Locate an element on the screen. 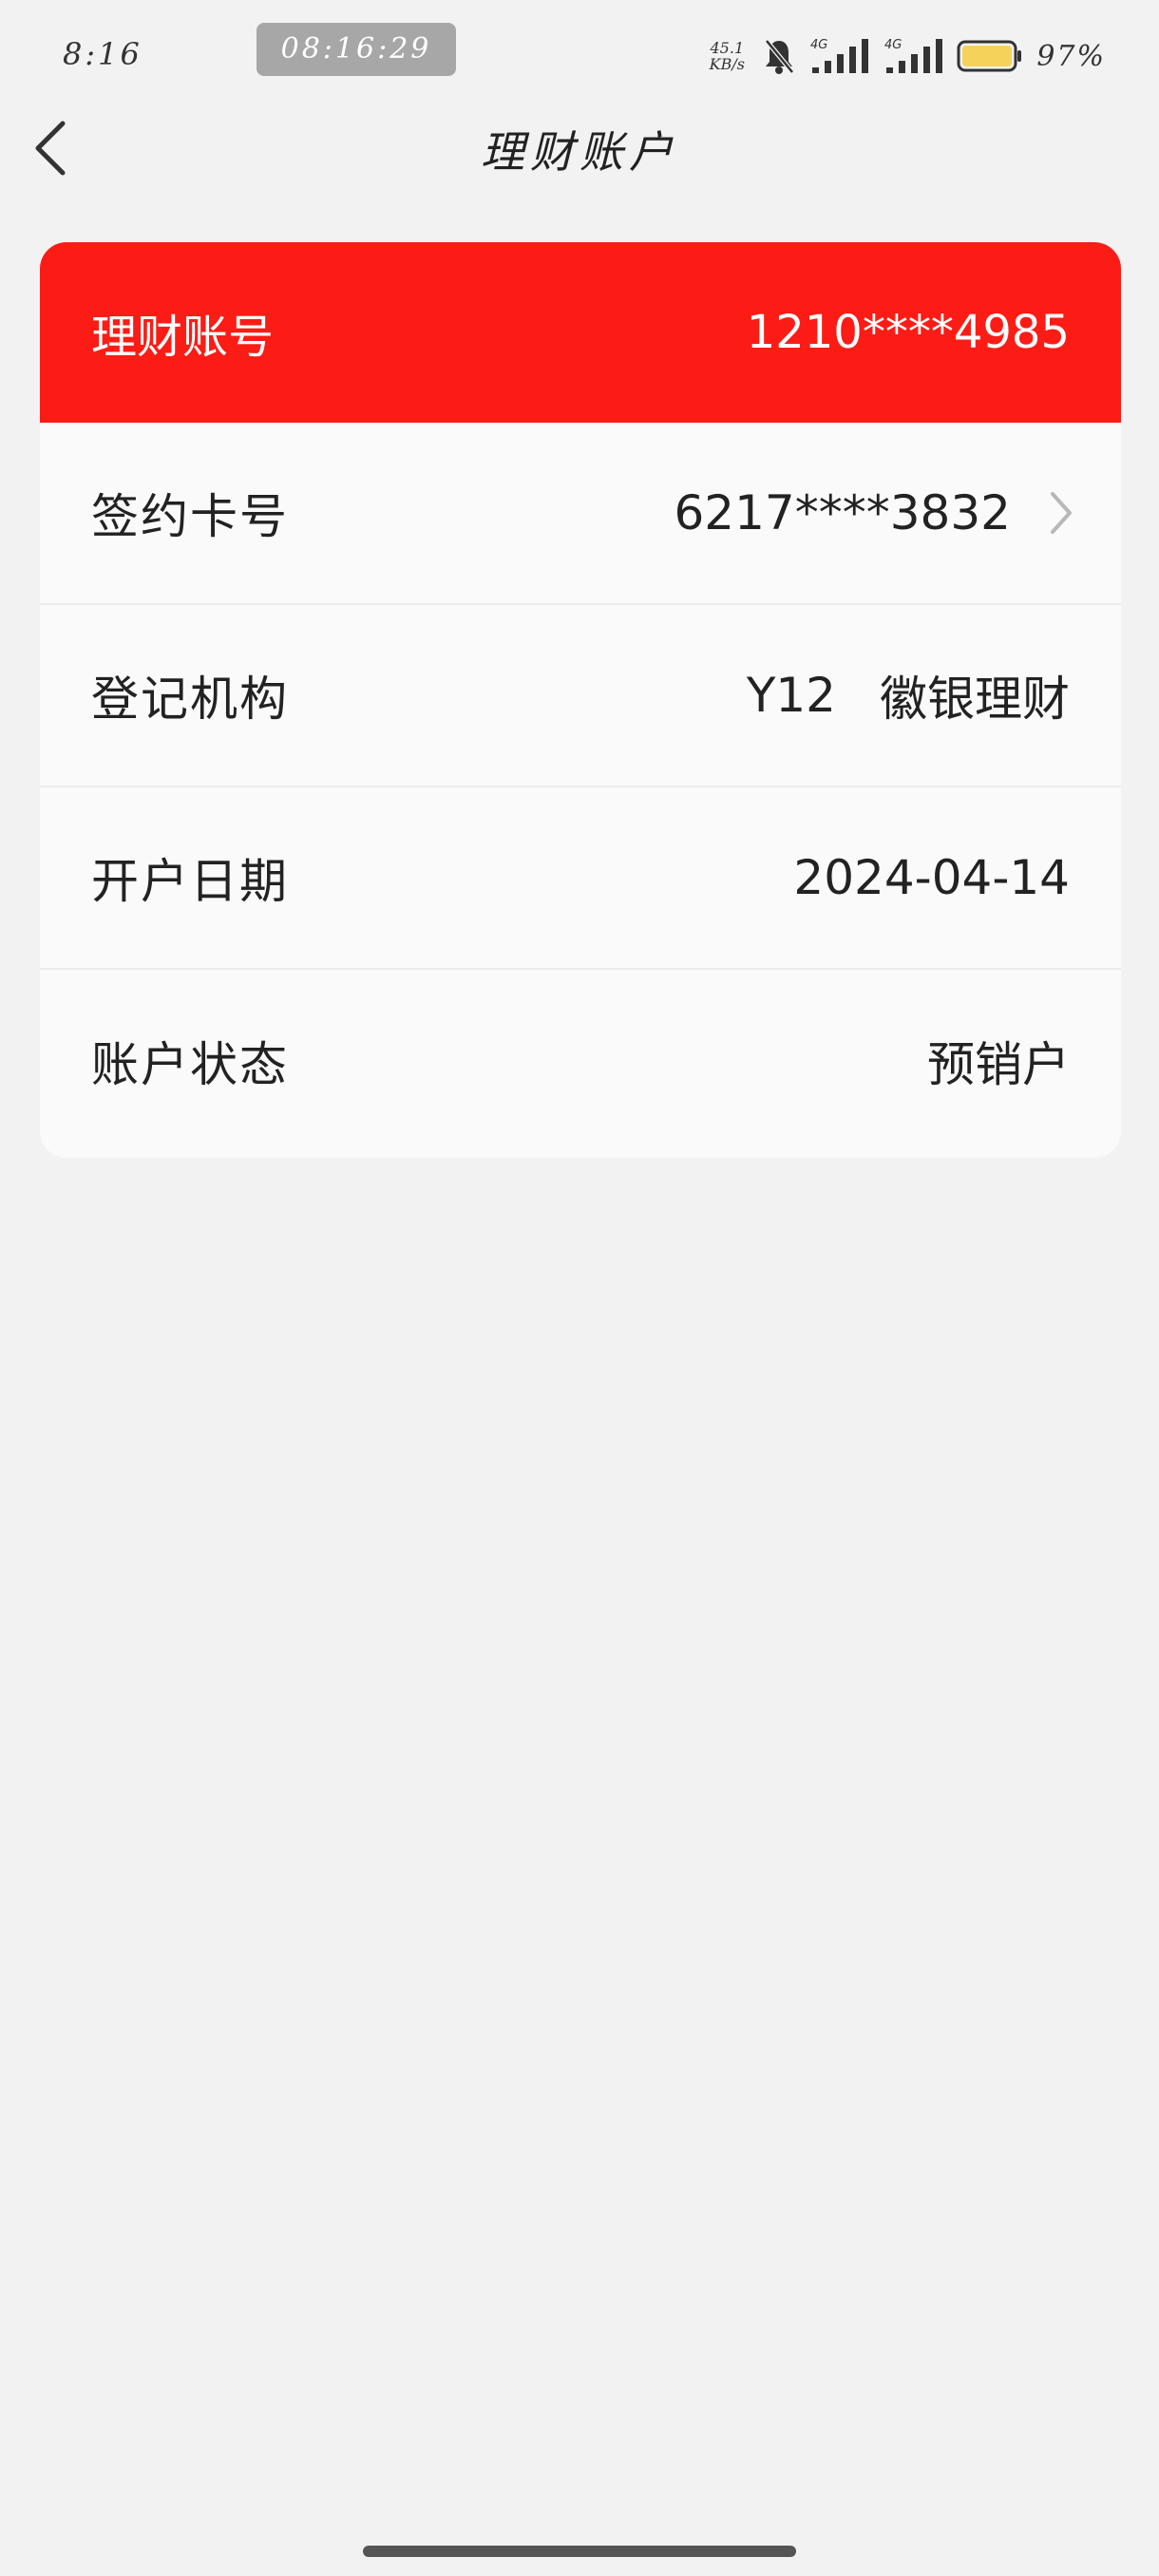 The width and height of the screenshot is (1159, 2576). signed-card-value-wrap: 6217****3832 is located at coordinates (873, 512).